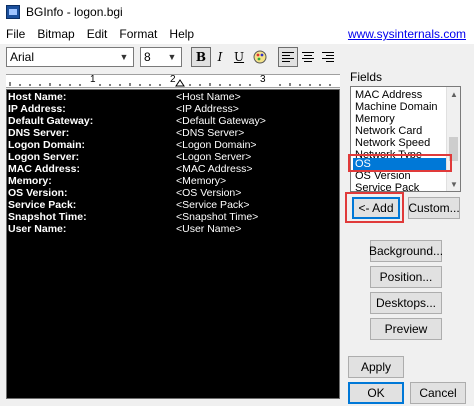 The width and height of the screenshot is (474, 406). Describe the element at coordinates (407, 34) in the screenshot. I see `sysinternals-link: www.sysinternals.com` at that location.